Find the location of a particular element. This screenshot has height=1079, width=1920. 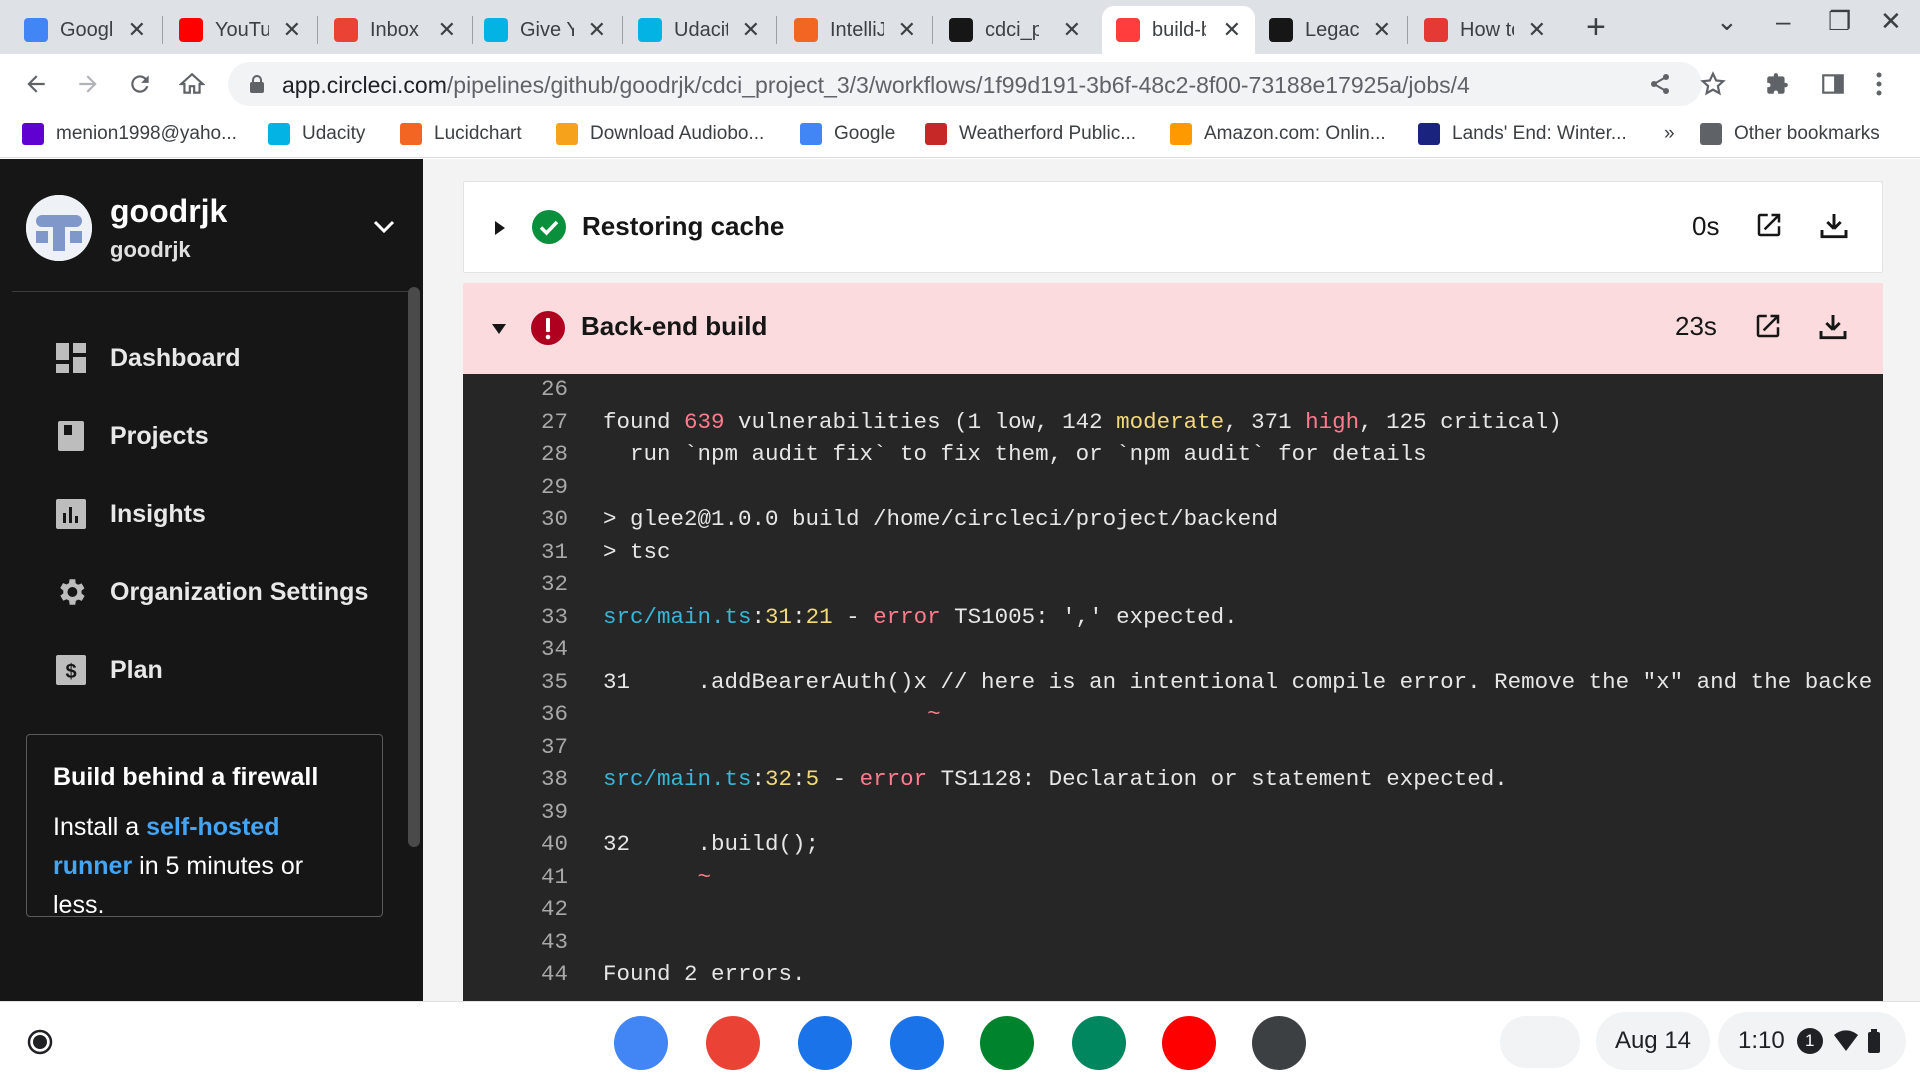

browser-tab: Google ✕ is located at coordinates (85, 30).